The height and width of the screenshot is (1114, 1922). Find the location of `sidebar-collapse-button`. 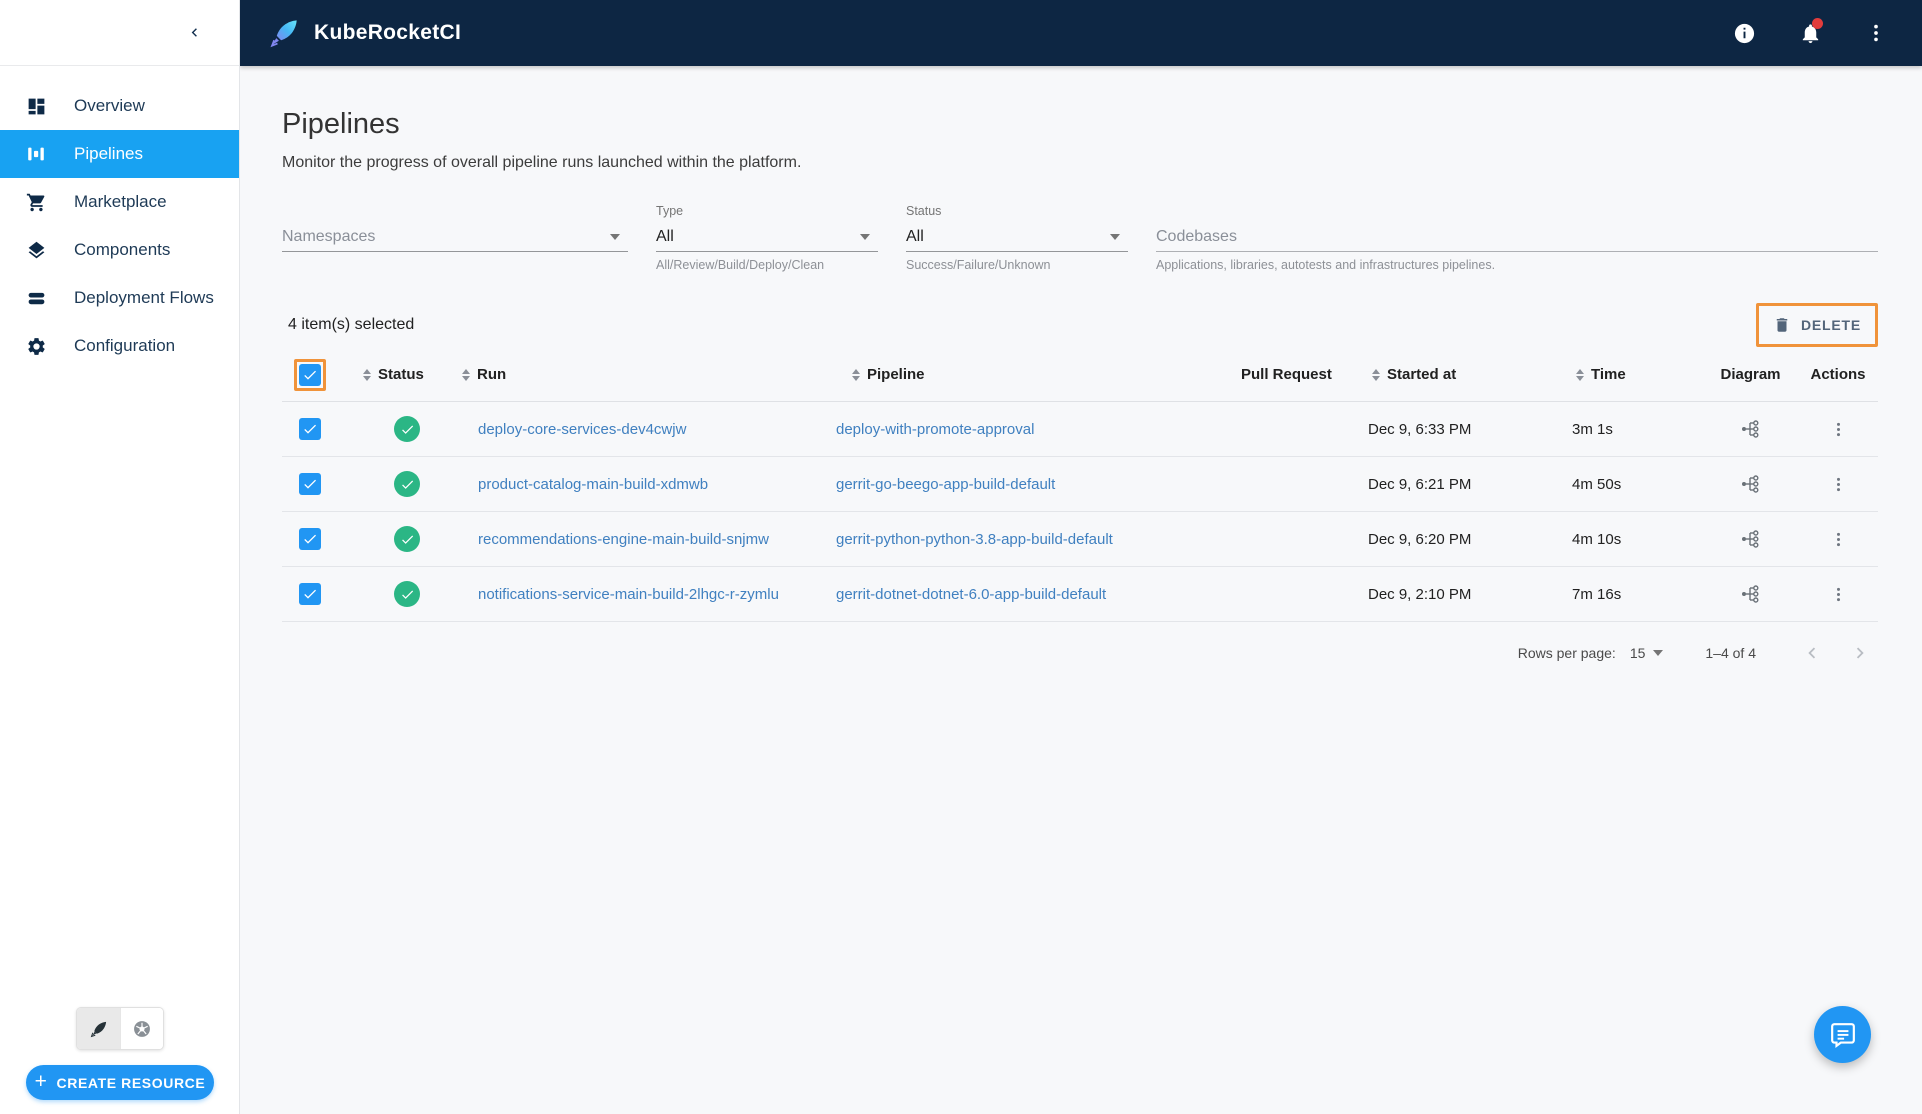

sidebar-collapse-button is located at coordinates (194, 33).